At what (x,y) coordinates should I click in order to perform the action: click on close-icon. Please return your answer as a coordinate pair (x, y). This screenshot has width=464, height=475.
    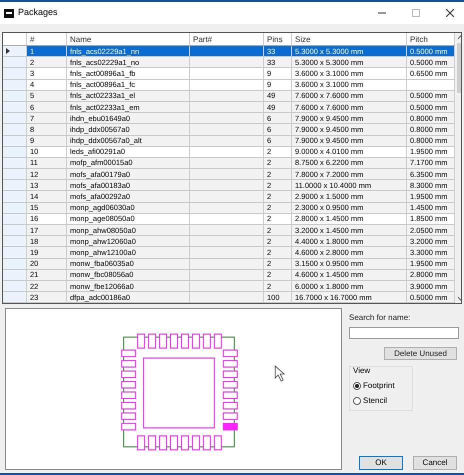
    Looking at the image, I should click on (450, 13).